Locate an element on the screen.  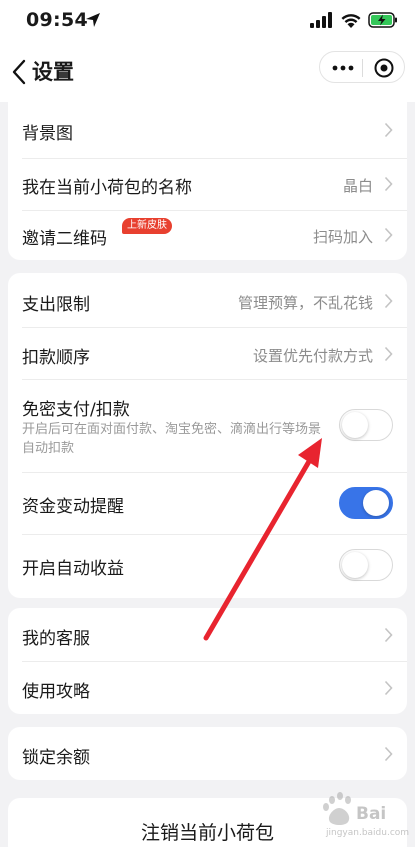
more-dots-icon is located at coordinates (343, 68).